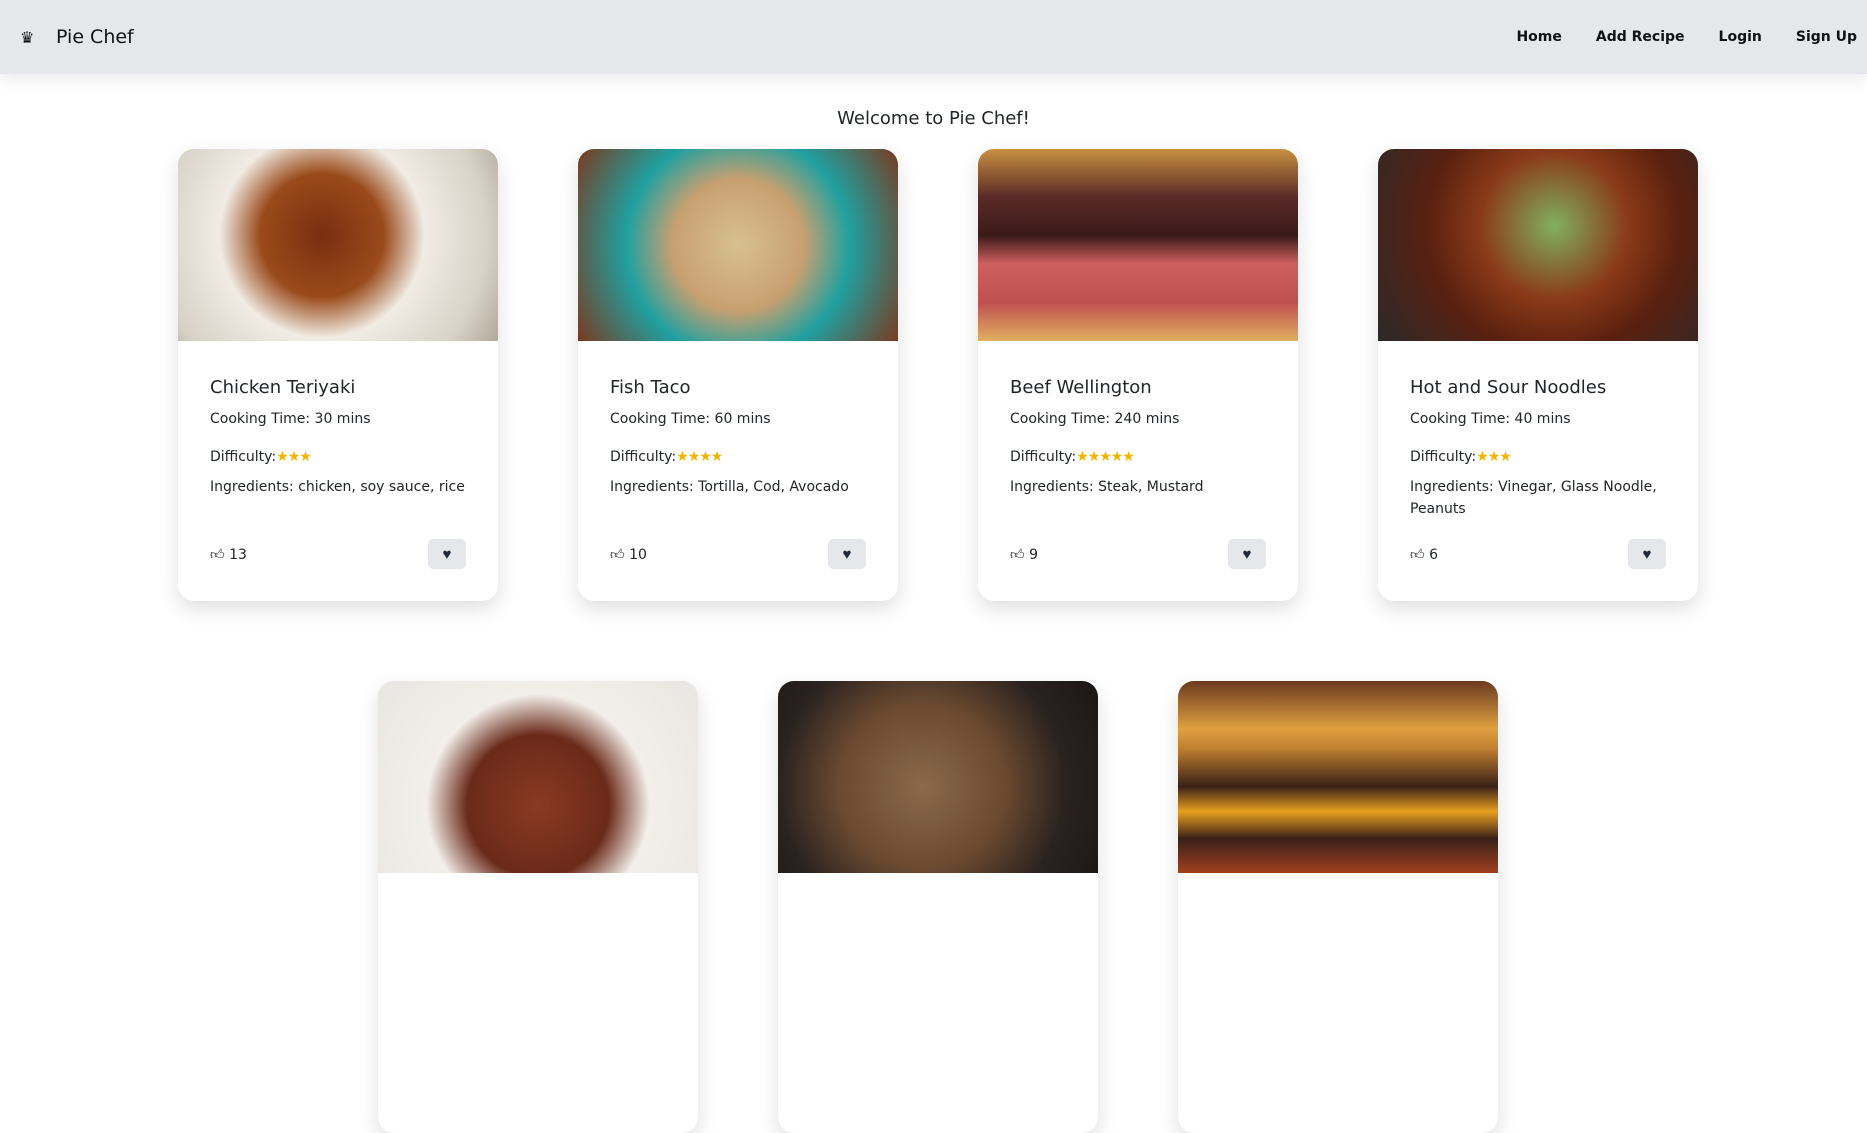  What do you see at coordinates (638, 554) in the screenshot?
I see `like-count-value: 10` at bounding box center [638, 554].